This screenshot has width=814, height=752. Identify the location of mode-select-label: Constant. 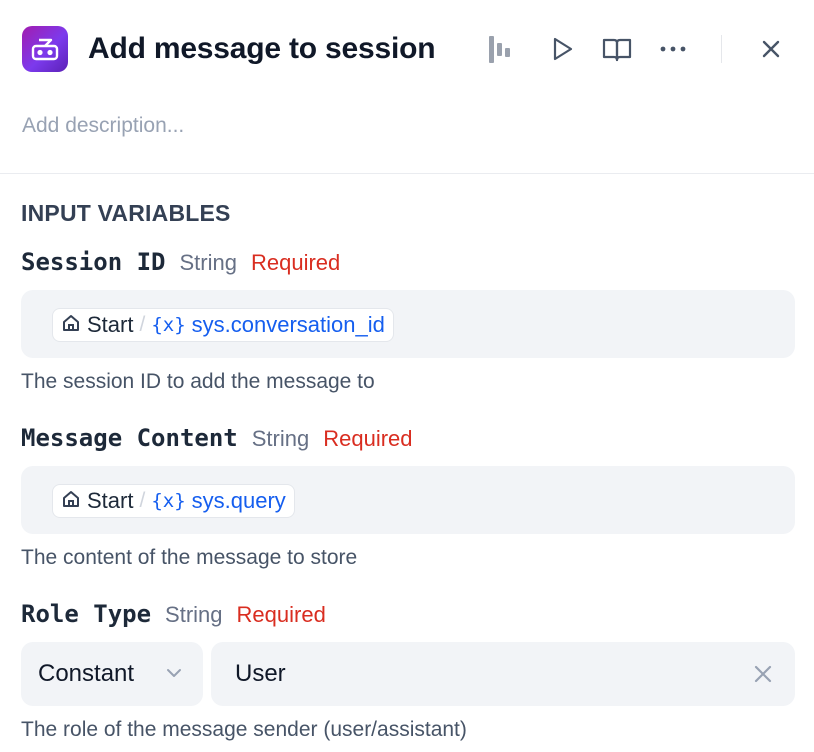
(86, 673).